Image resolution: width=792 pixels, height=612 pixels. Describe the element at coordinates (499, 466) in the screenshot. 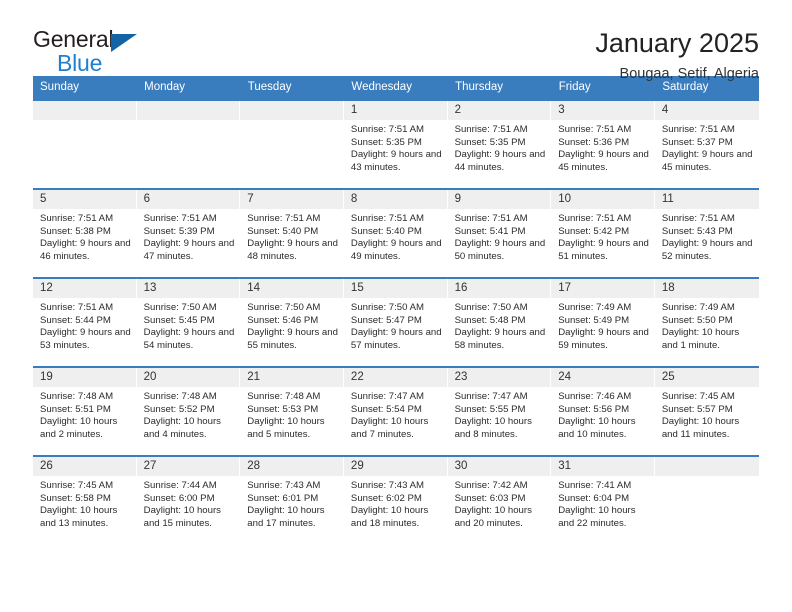

I see `day-number: 30` at that location.